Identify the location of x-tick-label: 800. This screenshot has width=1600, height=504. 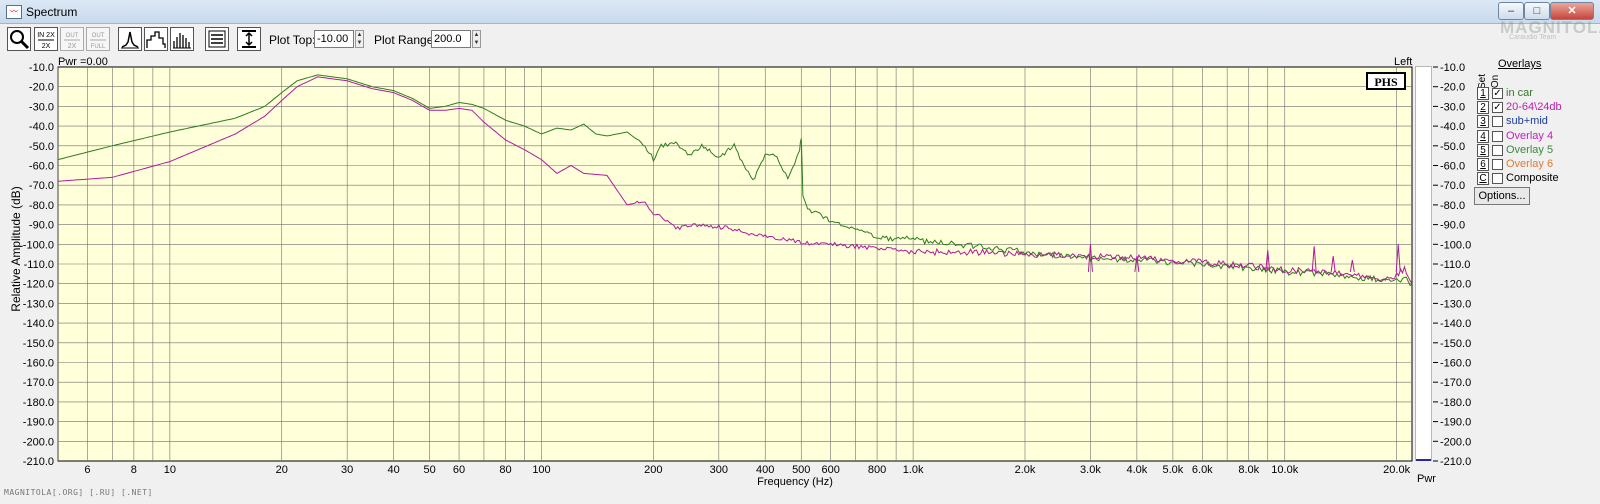
(877, 470).